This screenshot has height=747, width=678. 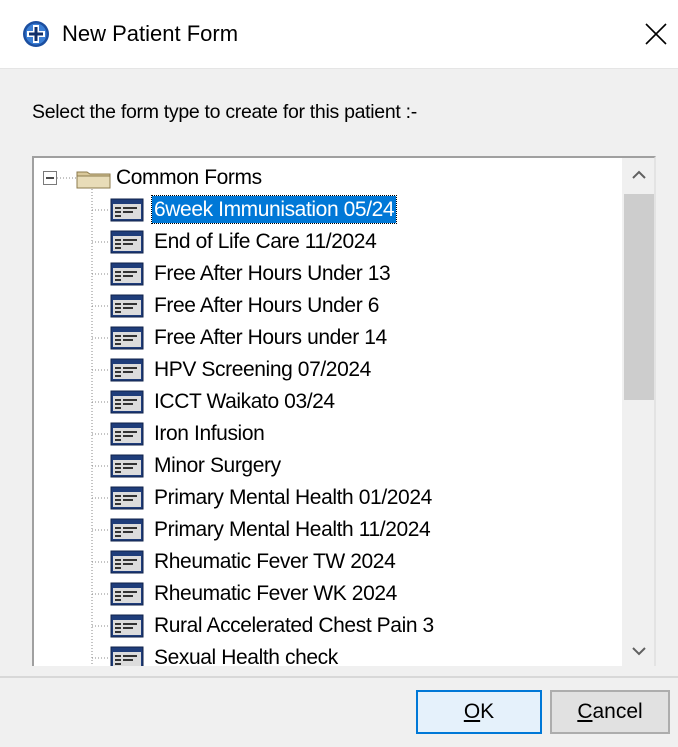 I want to click on tree-item-label: End of Life Care 11/2024, so click(x=265, y=241).